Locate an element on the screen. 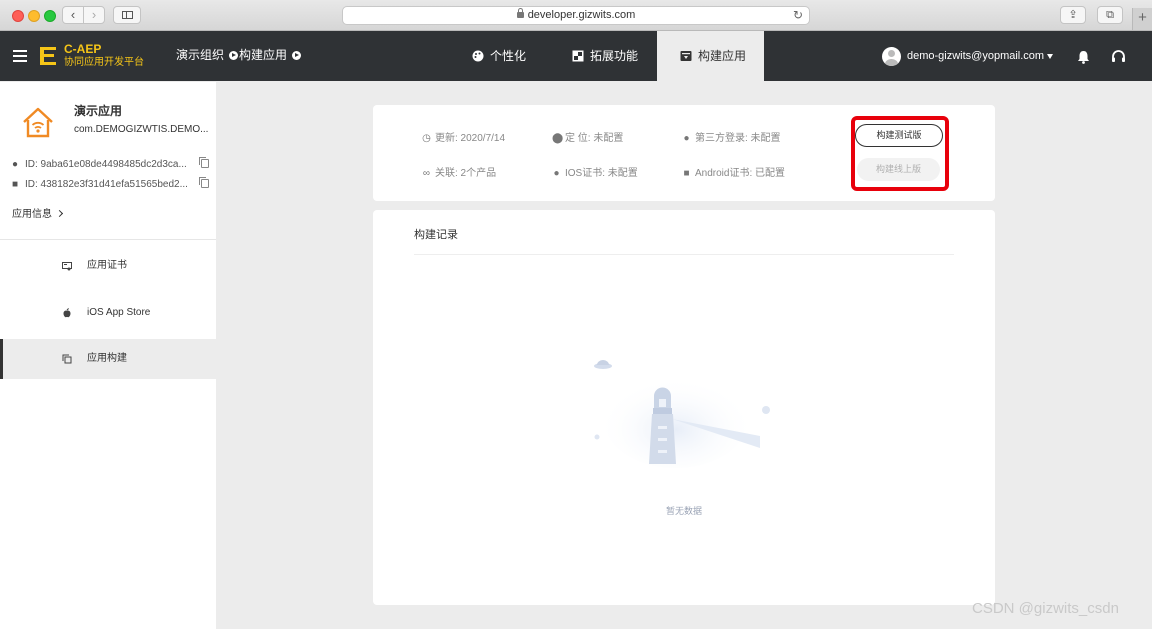  location-text: 定 位: 未配置 is located at coordinates (594, 138).